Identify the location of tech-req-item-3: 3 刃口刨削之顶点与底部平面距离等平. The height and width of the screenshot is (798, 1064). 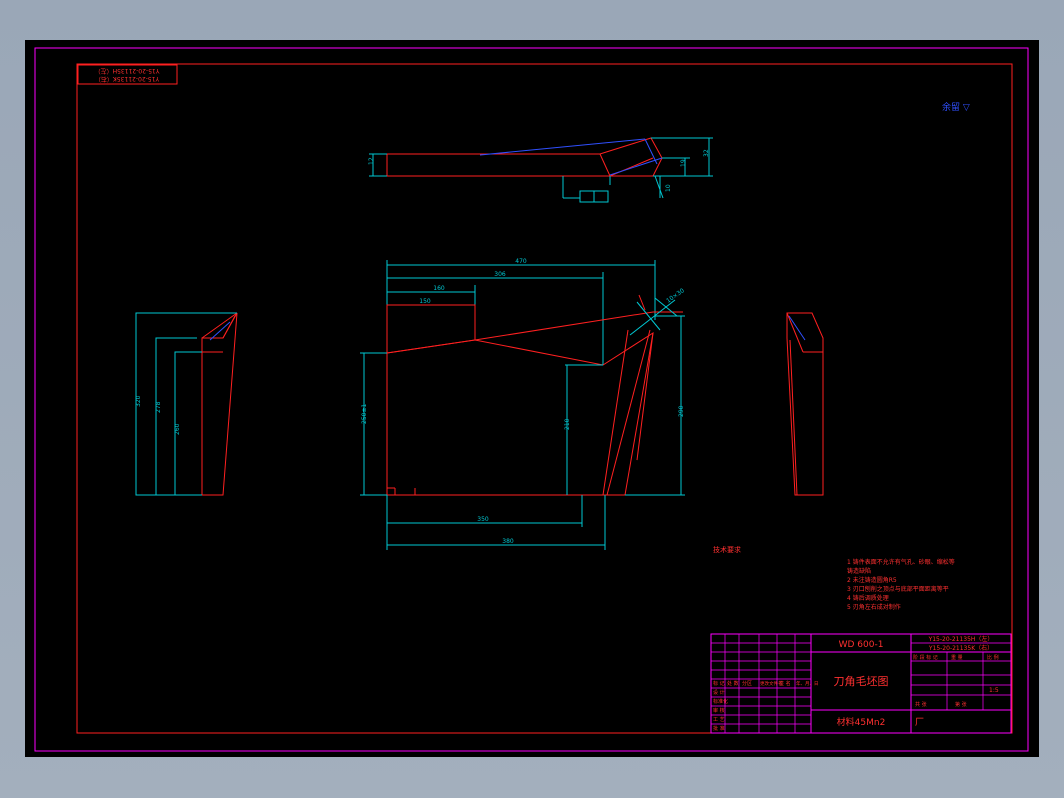
(898, 589).